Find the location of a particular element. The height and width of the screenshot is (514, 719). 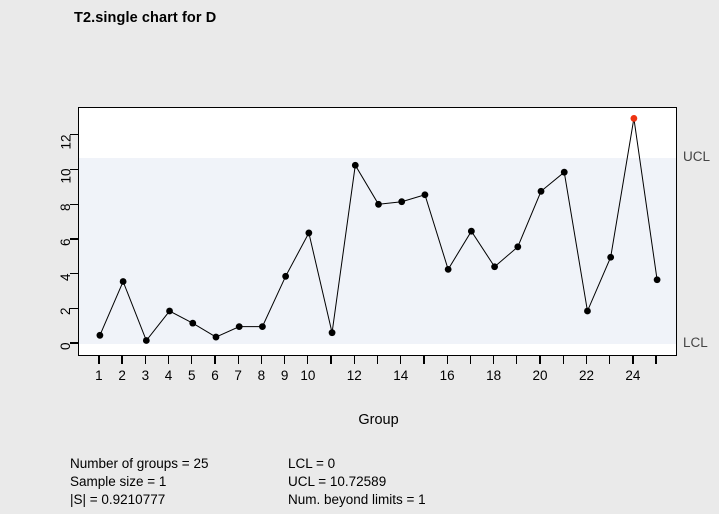

y-tick-label: 6 is located at coordinates (66, 242).